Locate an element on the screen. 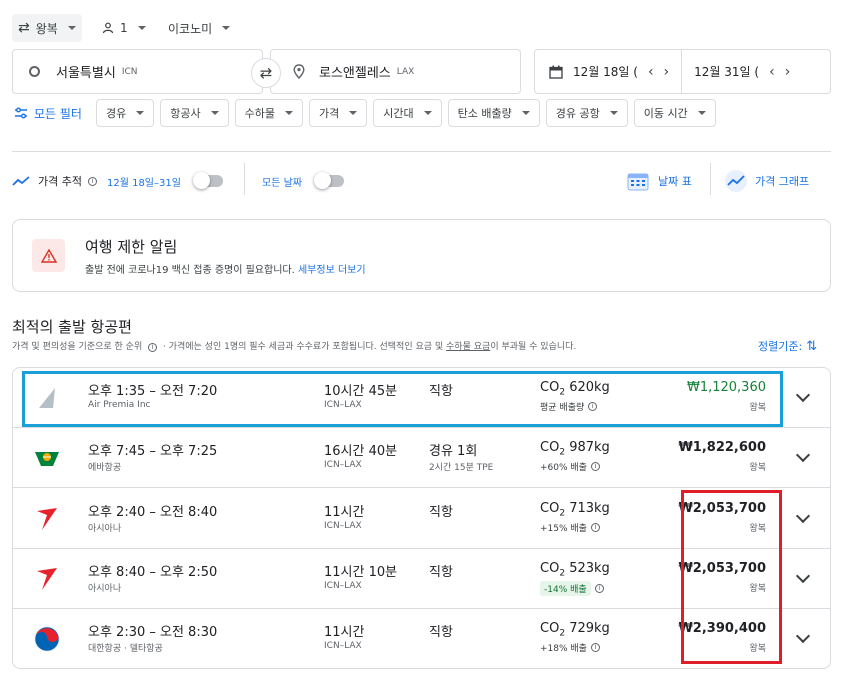 Image resolution: width=848 pixels, height=685 pixels. filter-emissions: 탄소 배출량 is located at coordinates (493, 113).